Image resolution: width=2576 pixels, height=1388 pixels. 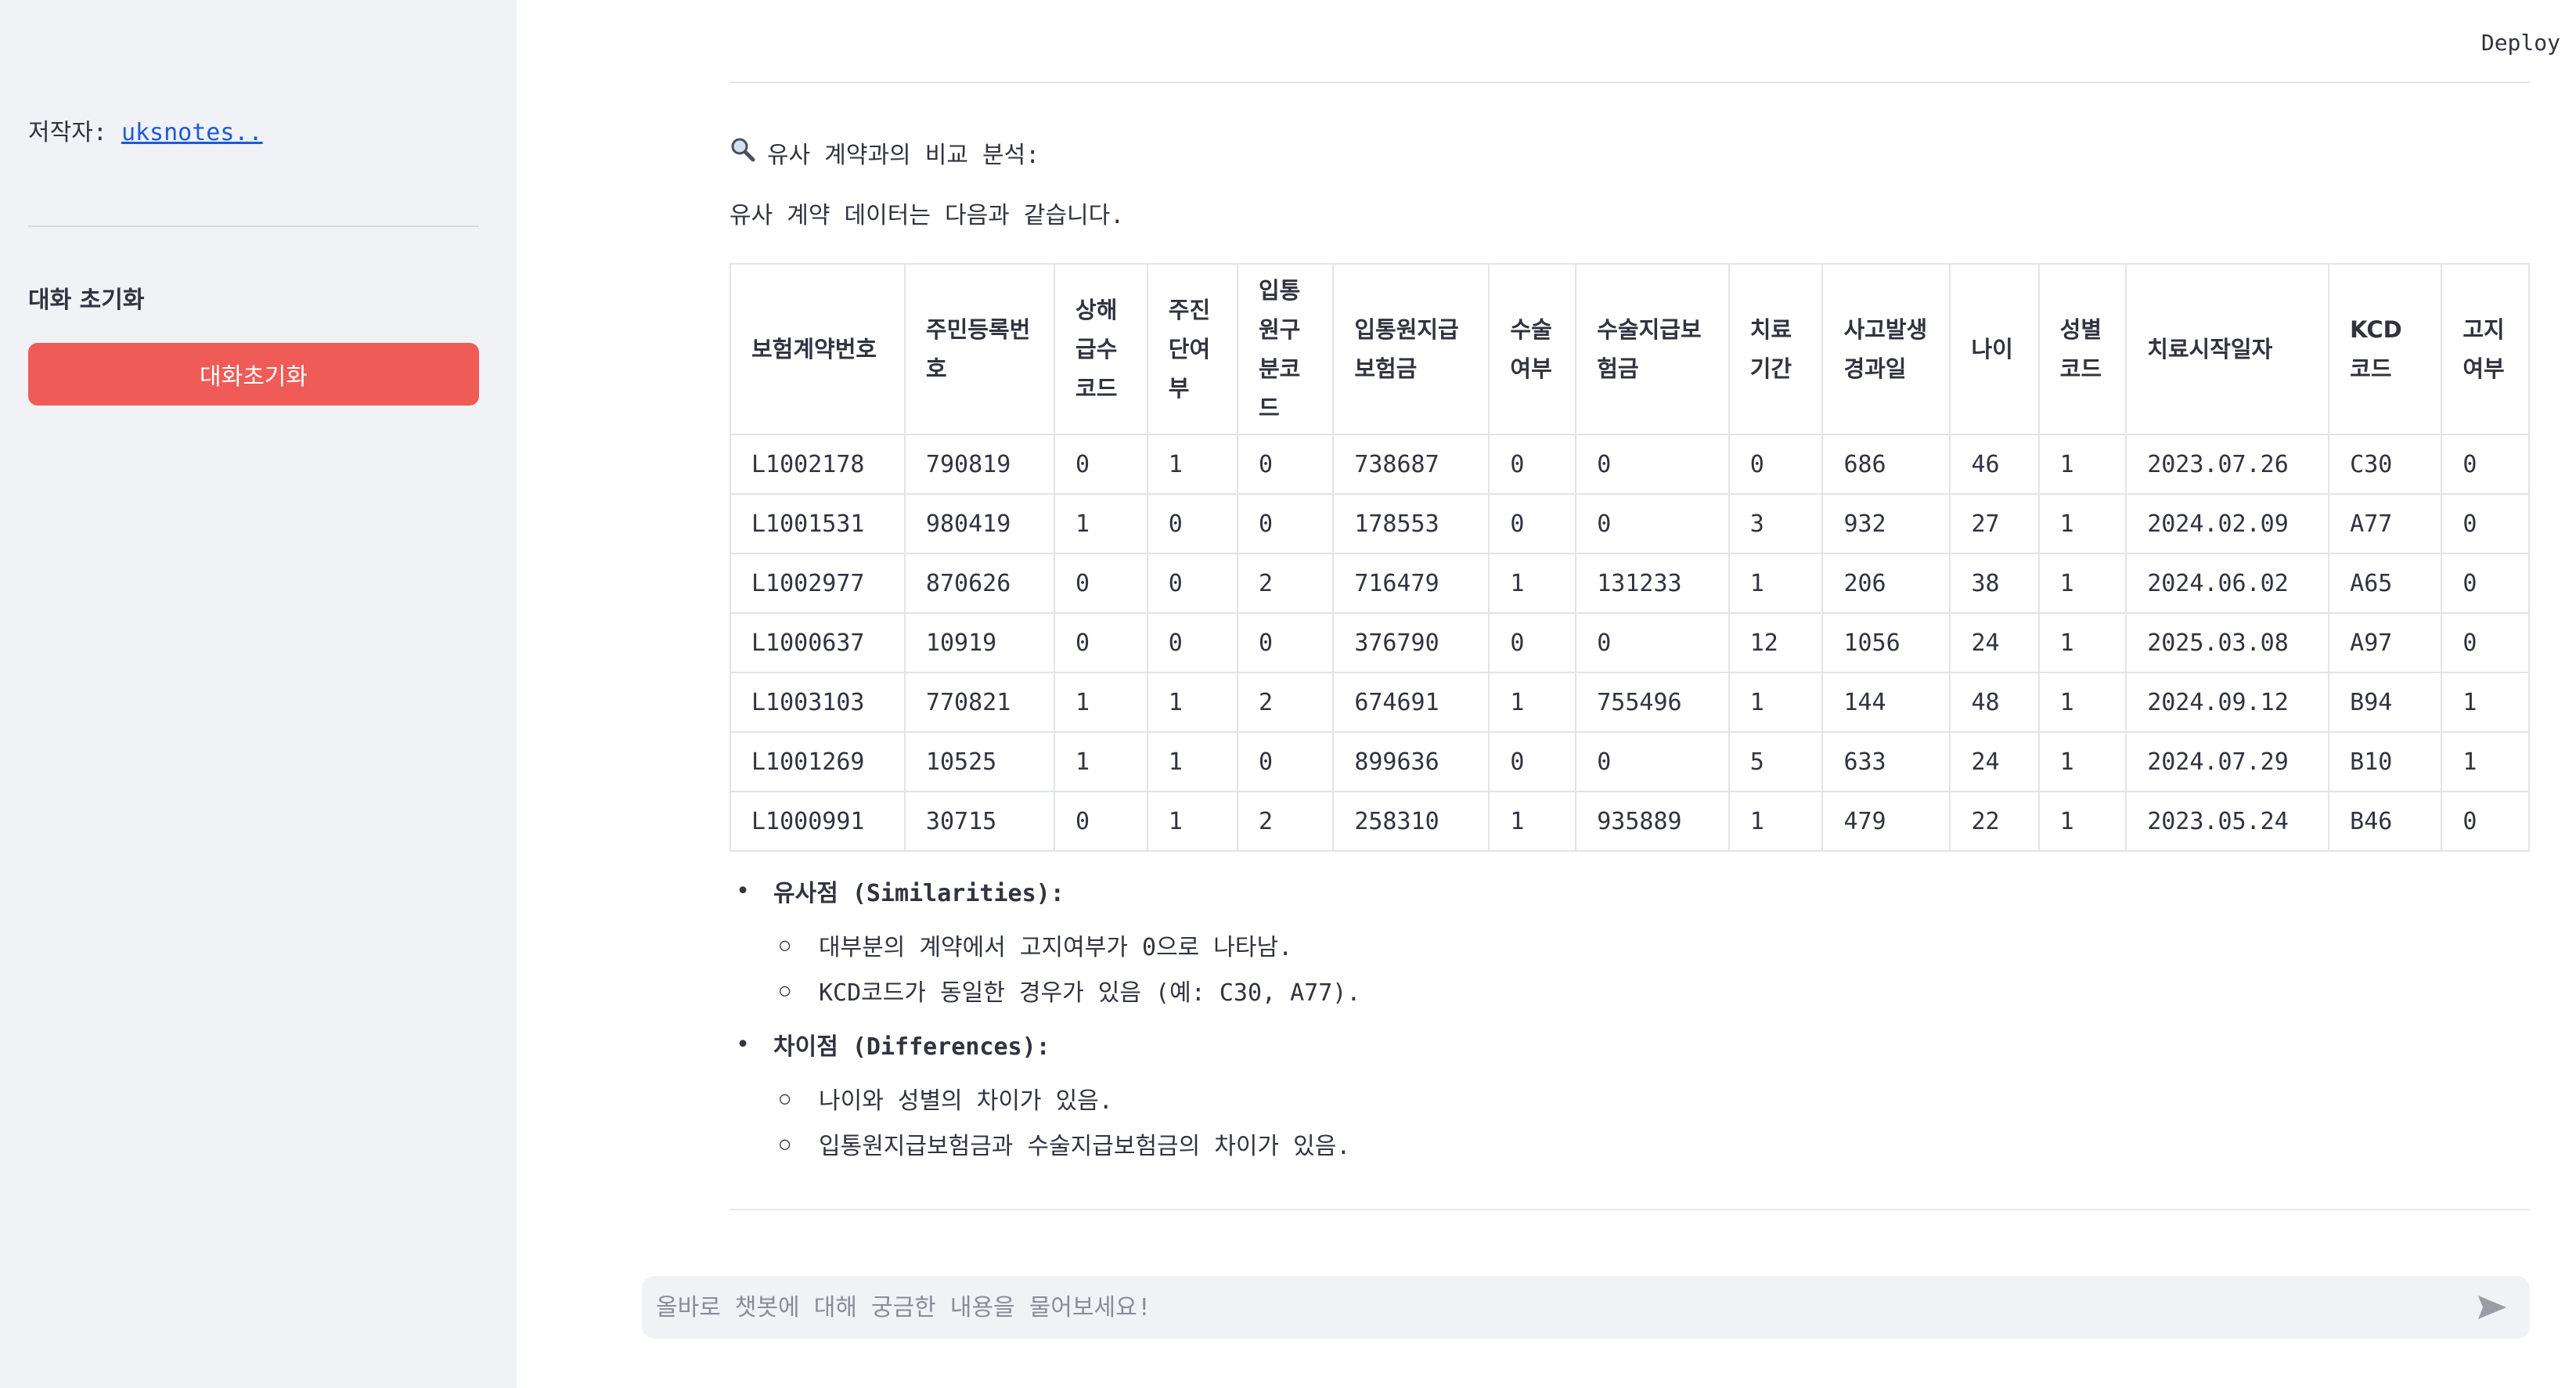 I want to click on table-cell: 2024.06.02, so click(x=2227, y=583).